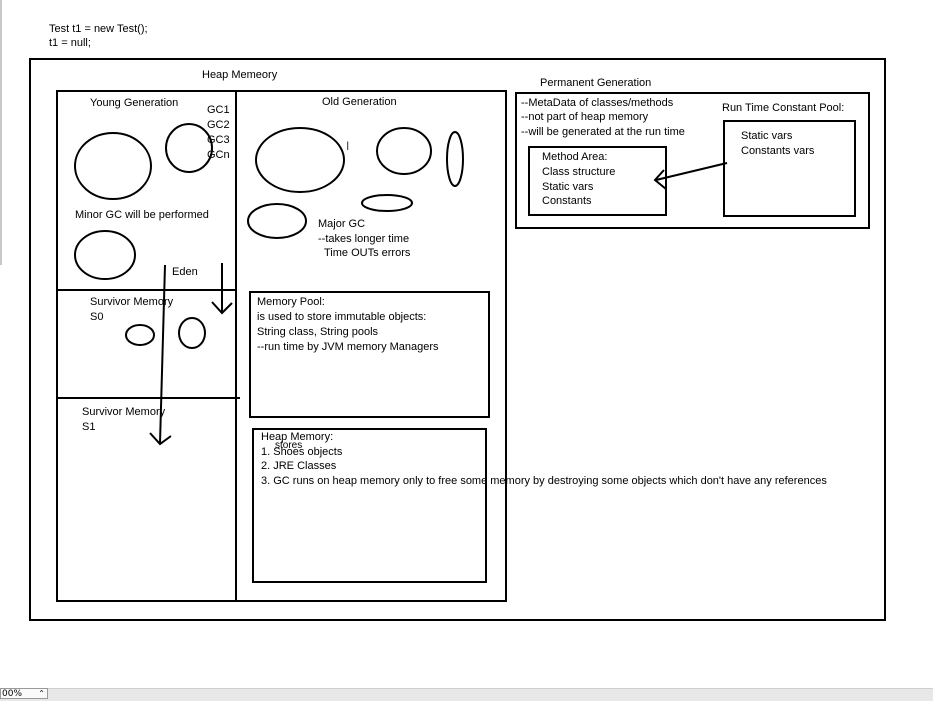 The height and width of the screenshot is (701, 933). Describe the element at coordinates (41, 693) in the screenshot. I see `chevron-up-icon: ⌃` at that location.